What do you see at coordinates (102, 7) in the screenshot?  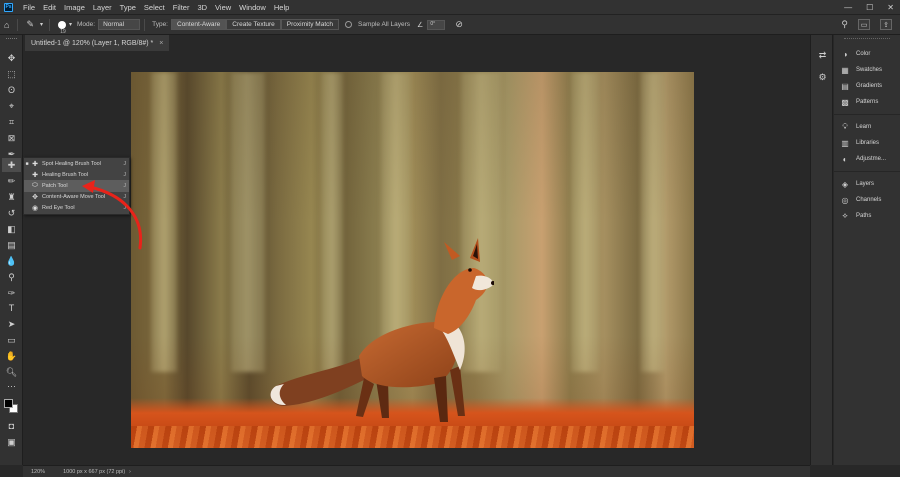 I see `menu-layer: Layer` at bounding box center [102, 7].